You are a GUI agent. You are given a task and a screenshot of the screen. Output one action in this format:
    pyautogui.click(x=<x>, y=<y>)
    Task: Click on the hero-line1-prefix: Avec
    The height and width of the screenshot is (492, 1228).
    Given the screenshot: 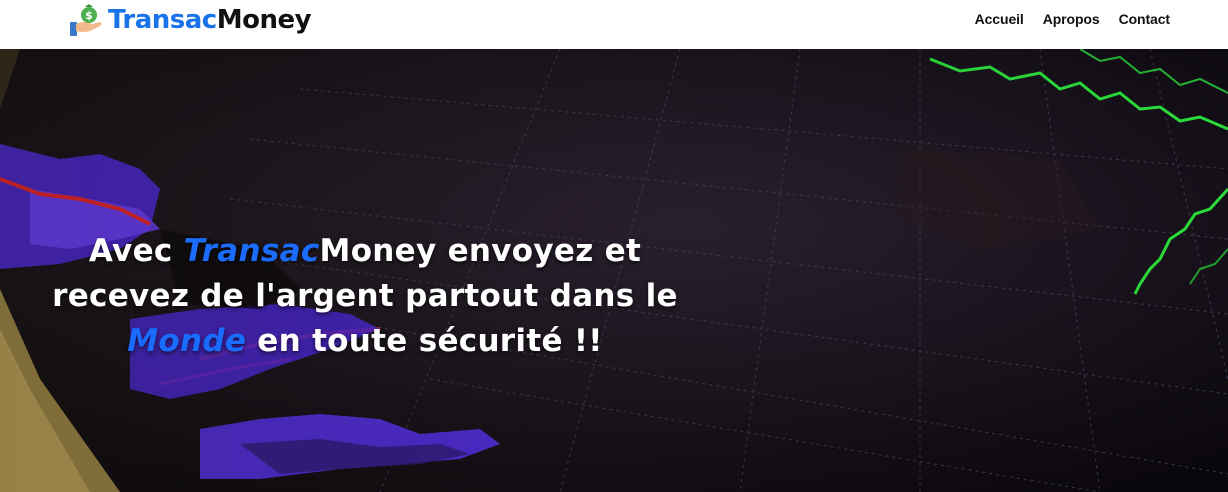 What is the action you would take?
    pyautogui.click(x=136, y=251)
    